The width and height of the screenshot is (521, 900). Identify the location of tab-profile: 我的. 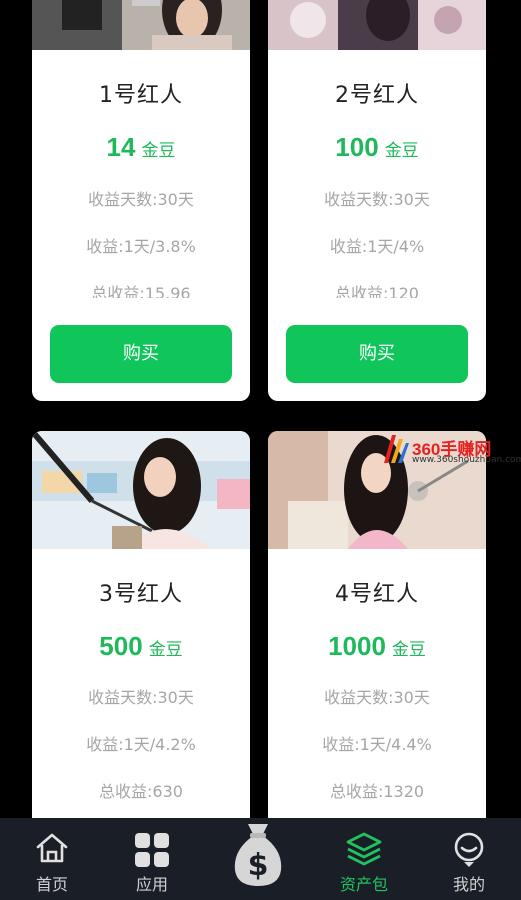
(469, 859).